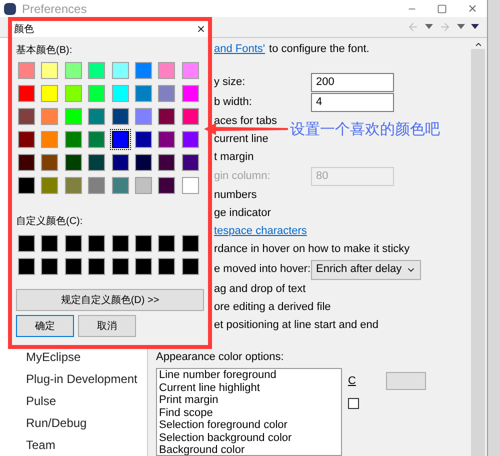 This screenshot has height=456, width=500. Describe the element at coordinates (86, 379) in the screenshot. I see `tree-item: Plug-in Development` at that location.